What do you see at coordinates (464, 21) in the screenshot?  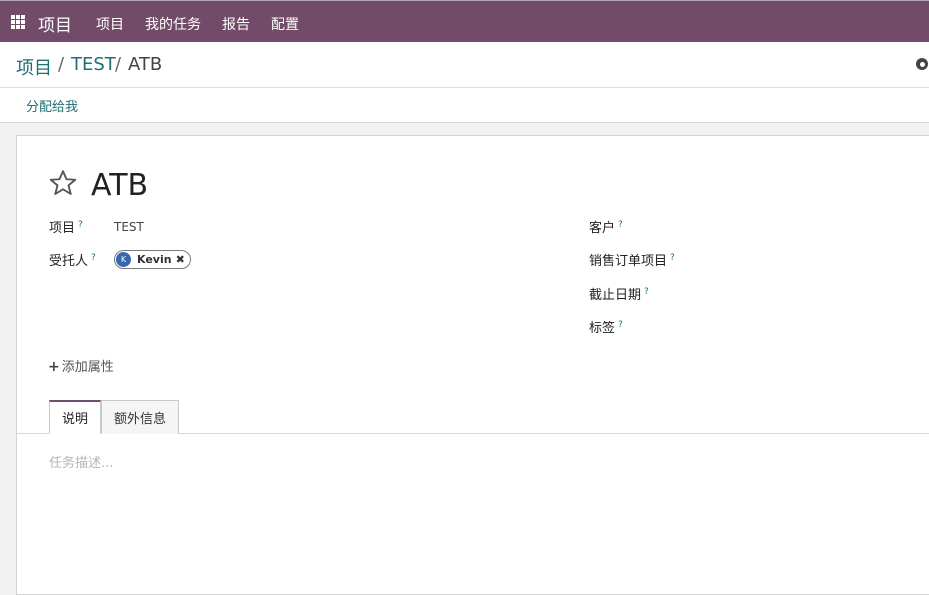 I see `top-nav-bar: 项目 项目 我的任务 报告 配置` at bounding box center [464, 21].